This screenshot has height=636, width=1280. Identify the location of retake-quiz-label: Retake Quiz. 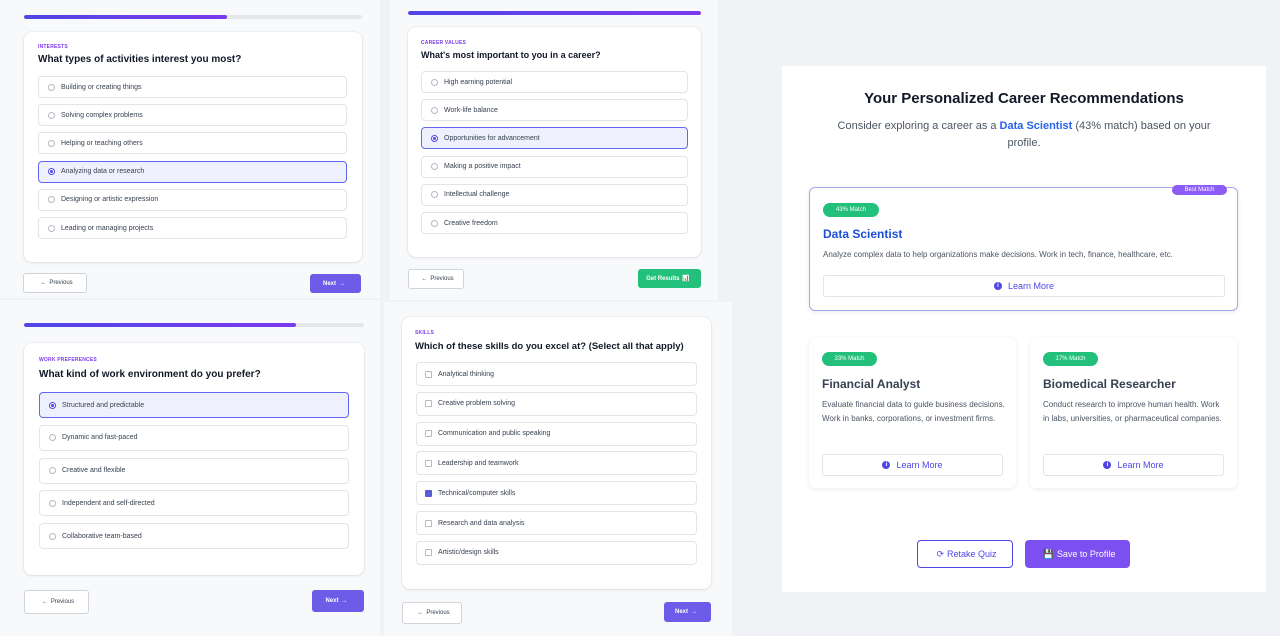
(972, 554).